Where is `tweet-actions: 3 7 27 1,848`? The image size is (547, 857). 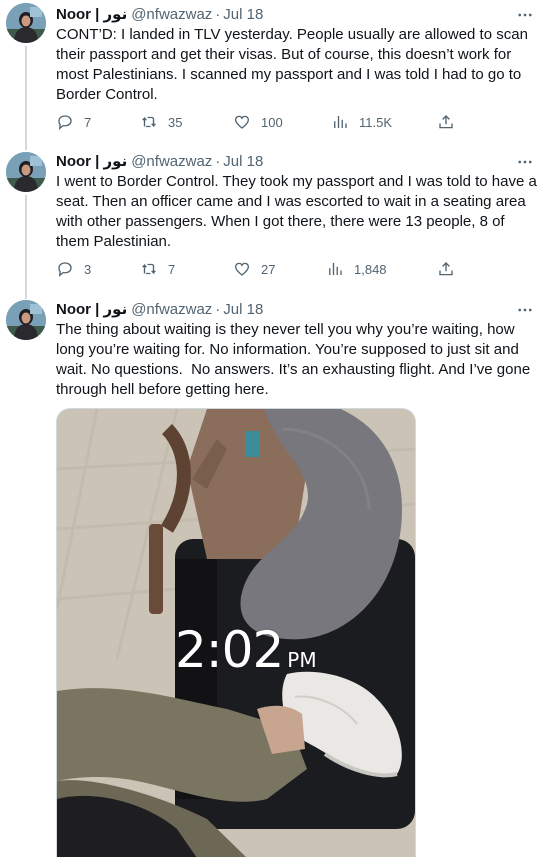 tweet-actions: 3 7 27 1,848 is located at coordinates (266, 269).